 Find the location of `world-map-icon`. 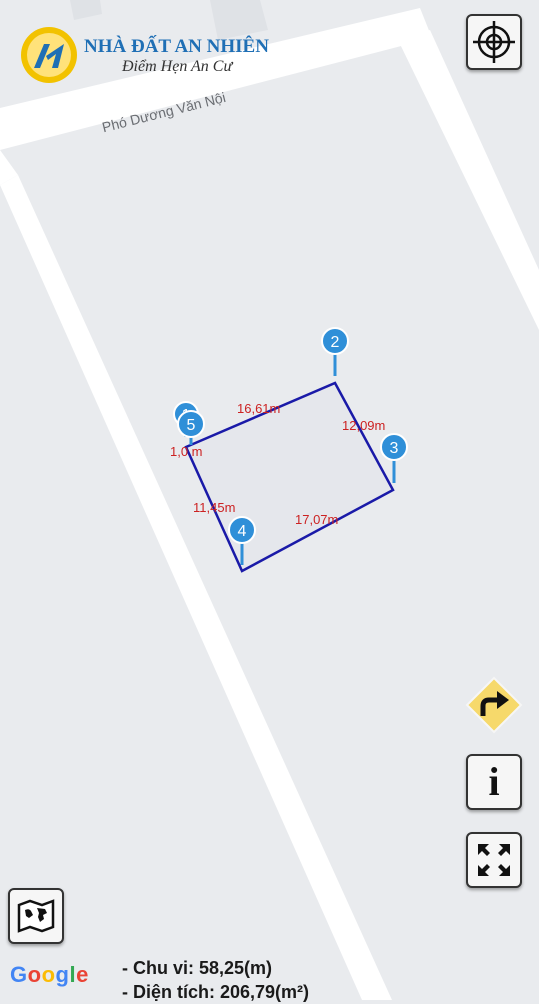

world-map-icon is located at coordinates (36, 916).